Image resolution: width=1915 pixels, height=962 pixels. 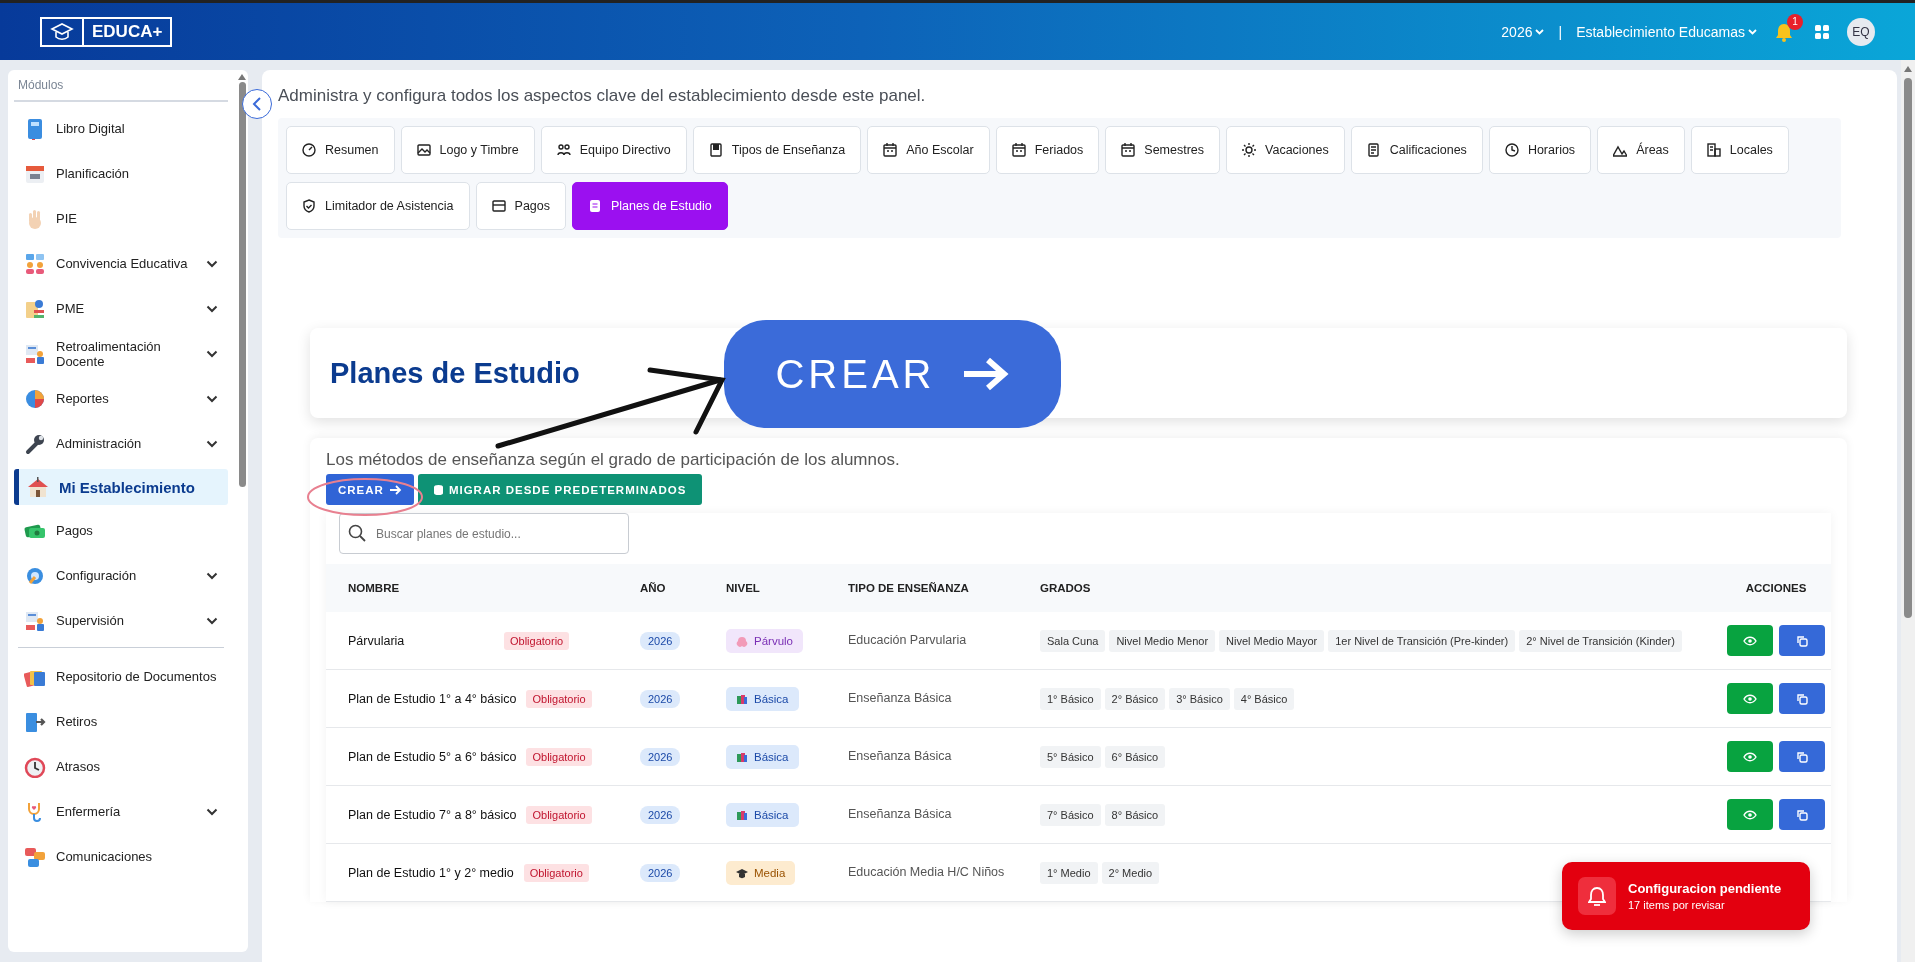 I want to click on plan-name: Plan de Estudio 7° a 8° básico, so click(x=432, y=814).